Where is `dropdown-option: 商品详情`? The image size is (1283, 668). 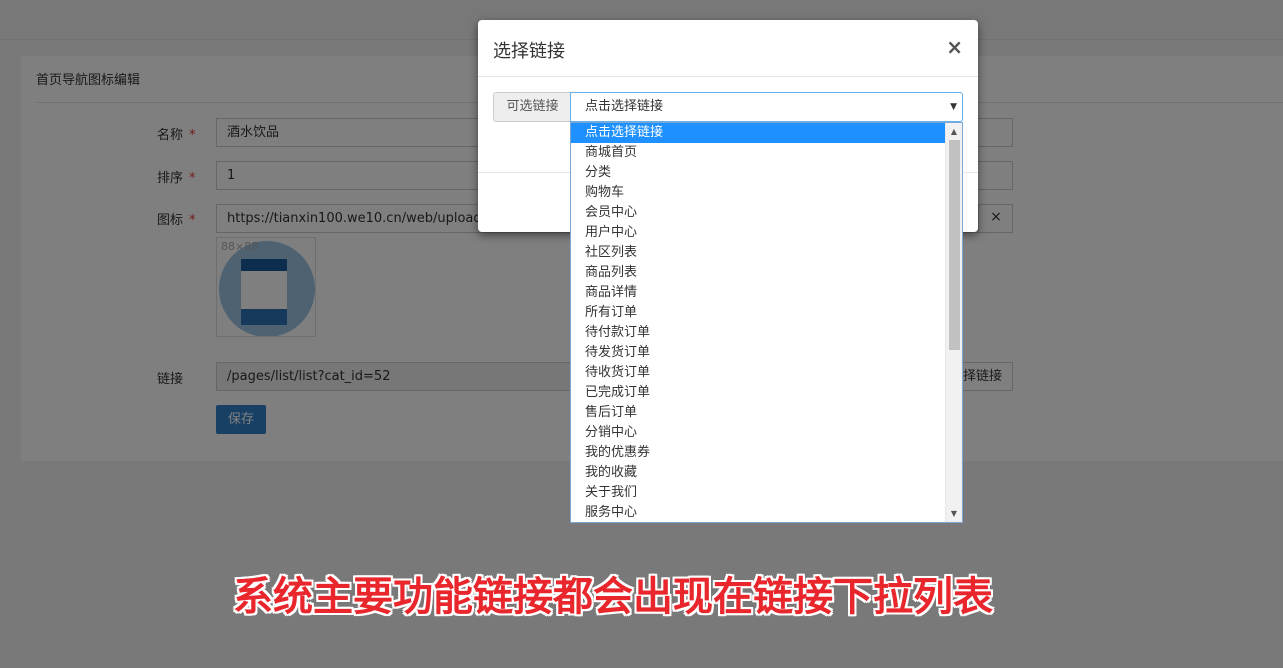
dropdown-option: 商品详情 is located at coordinates (758, 293).